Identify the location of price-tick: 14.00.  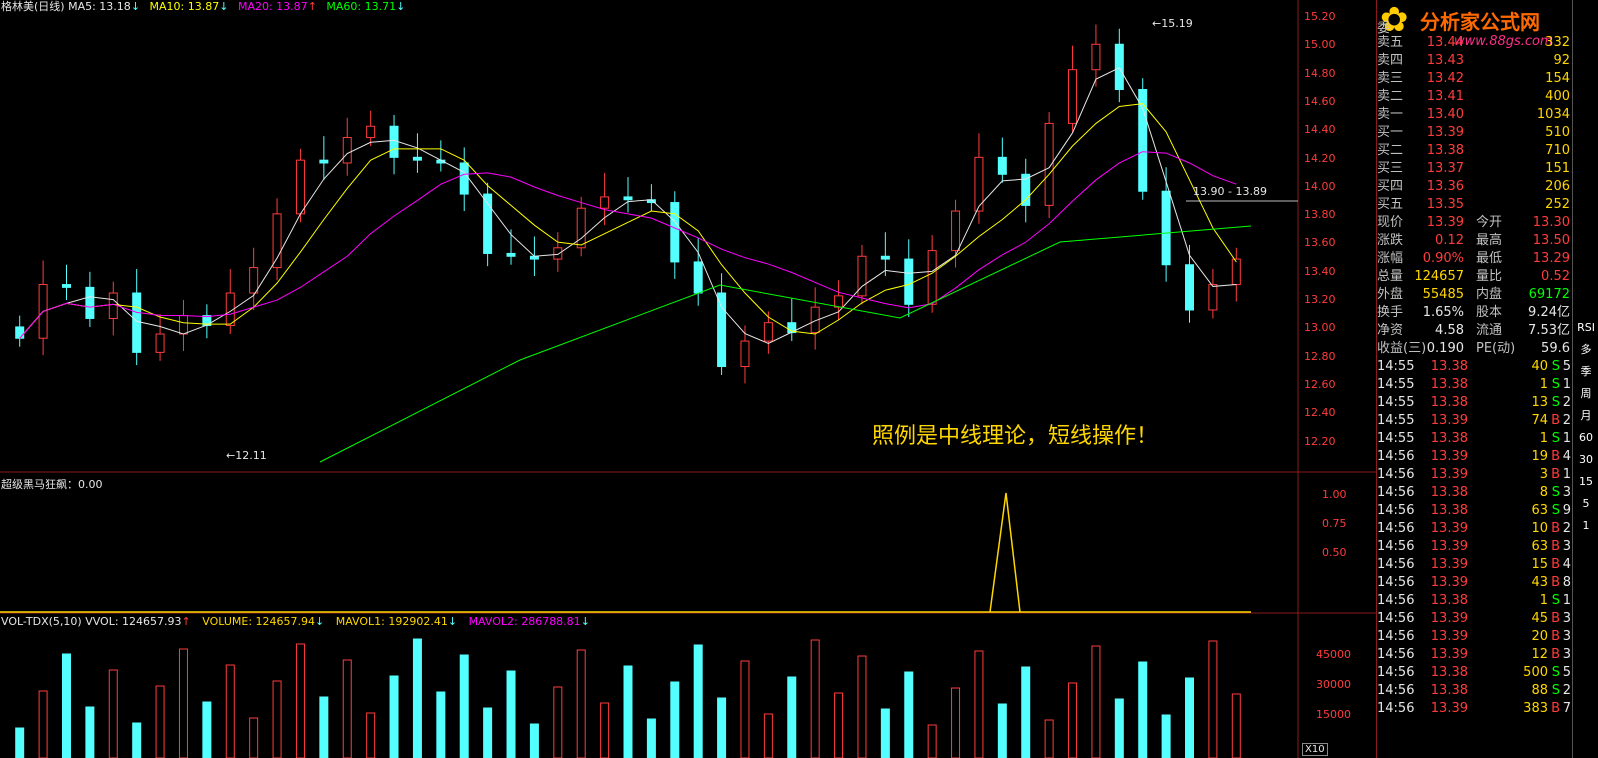
(1320, 186).